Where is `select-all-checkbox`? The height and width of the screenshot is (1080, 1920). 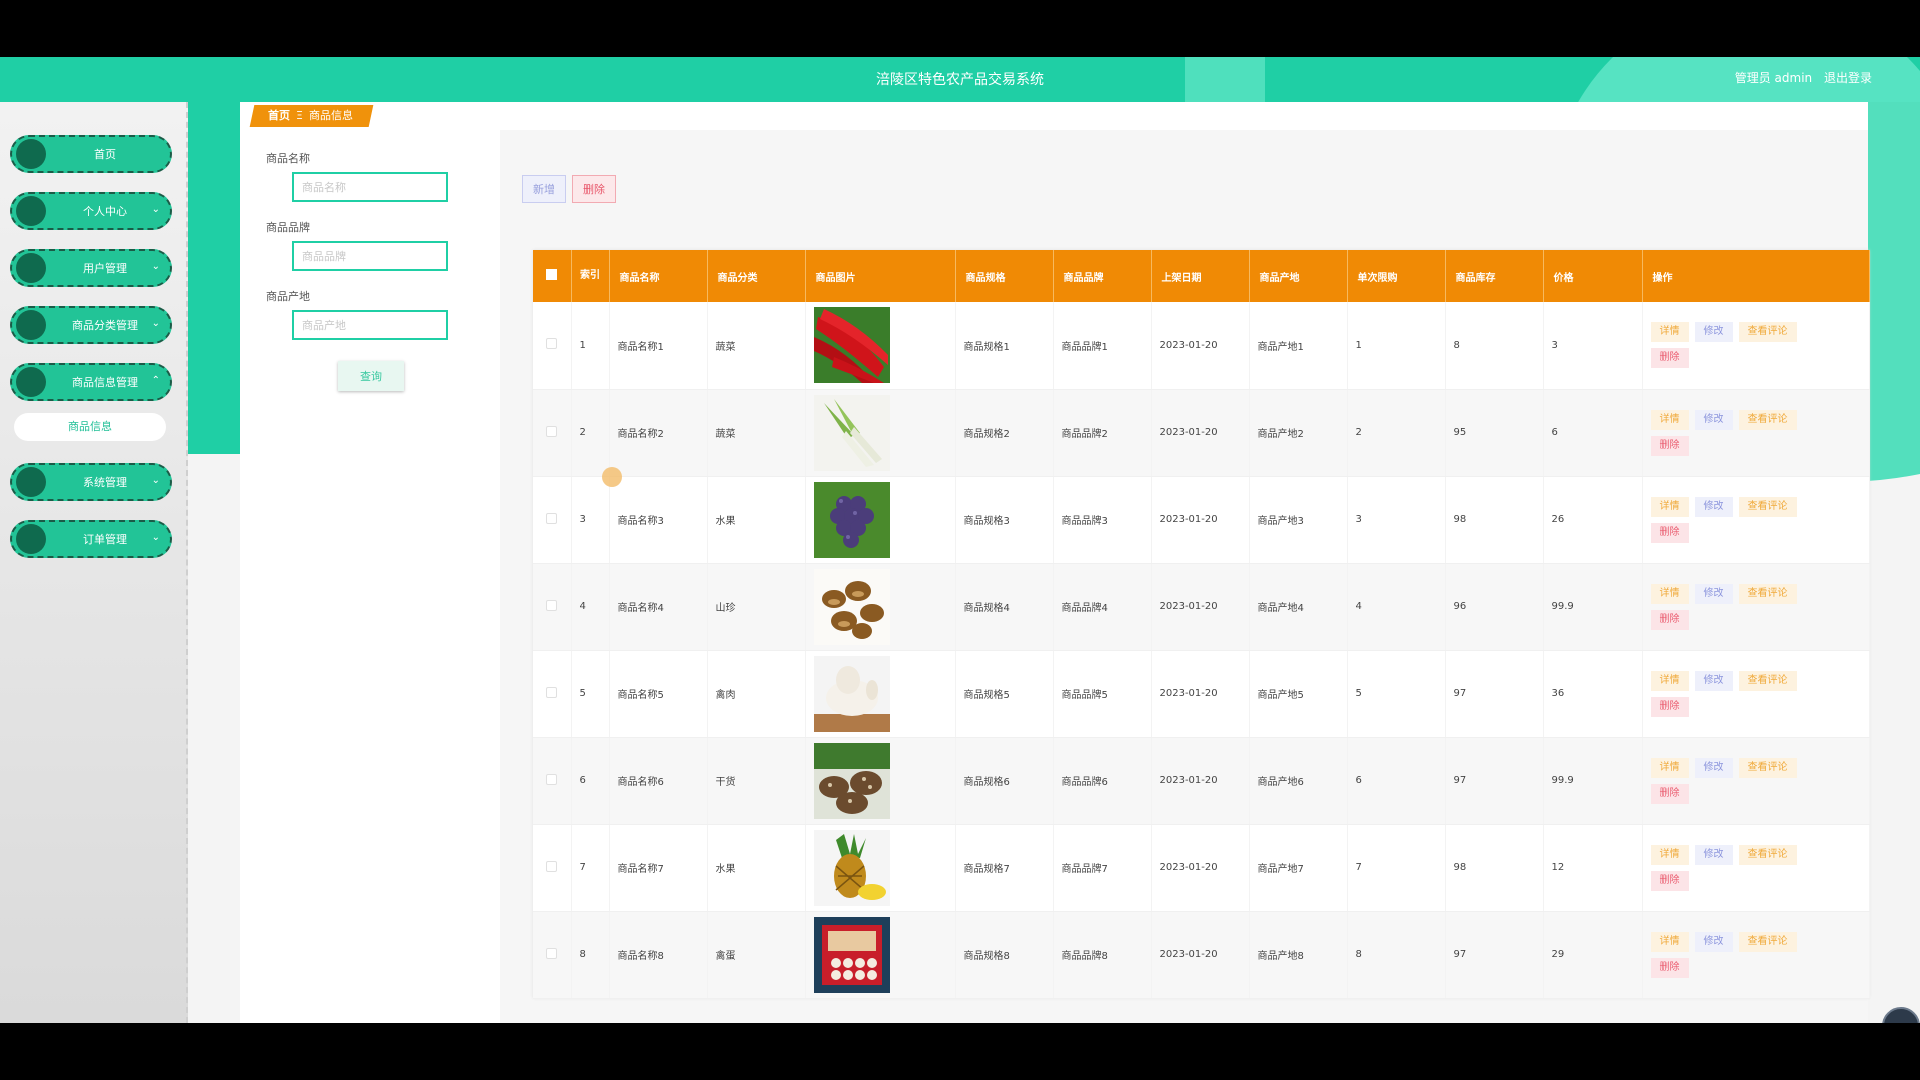 select-all-checkbox is located at coordinates (552, 276).